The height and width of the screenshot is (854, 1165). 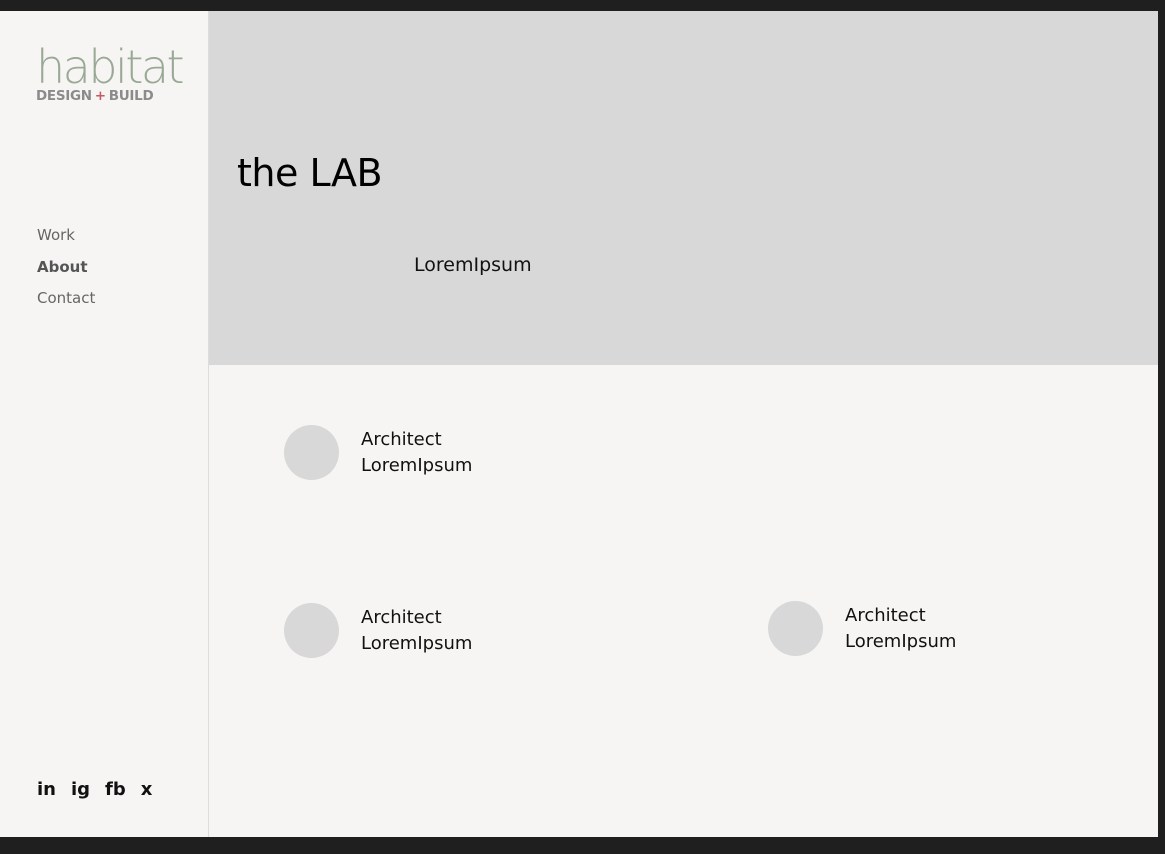 I want to click on social-links: in ig fb x, so click(x=94, y=789).